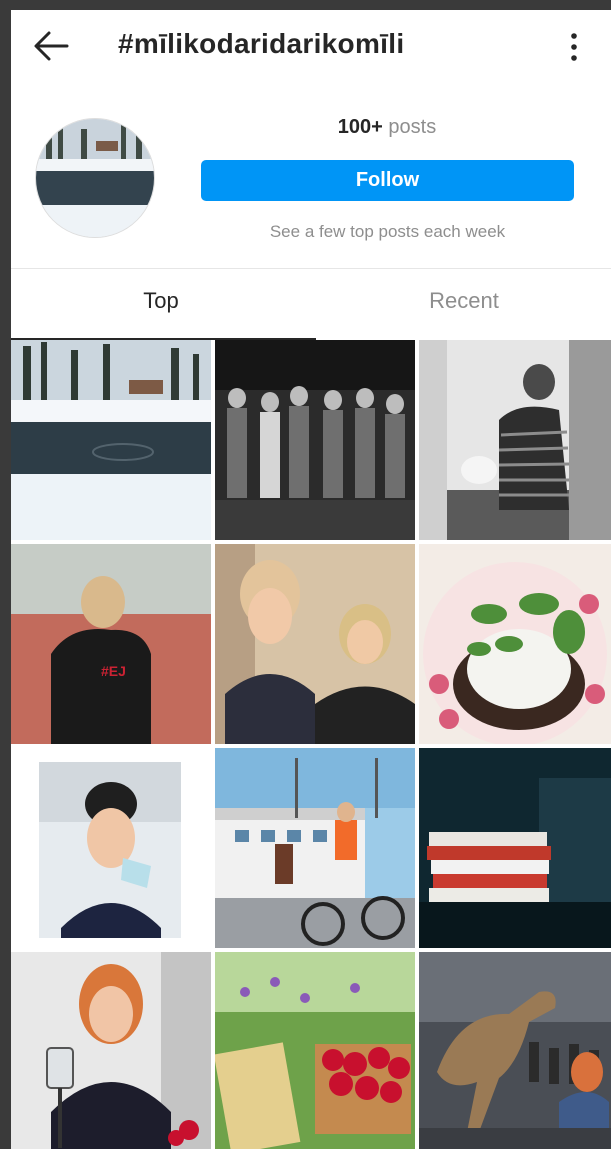 The width and height of the screenshot is (611, 1149). Describe the element at coordinates (161, 301) in the screenshot. I see `tab-top: Top` at that location.